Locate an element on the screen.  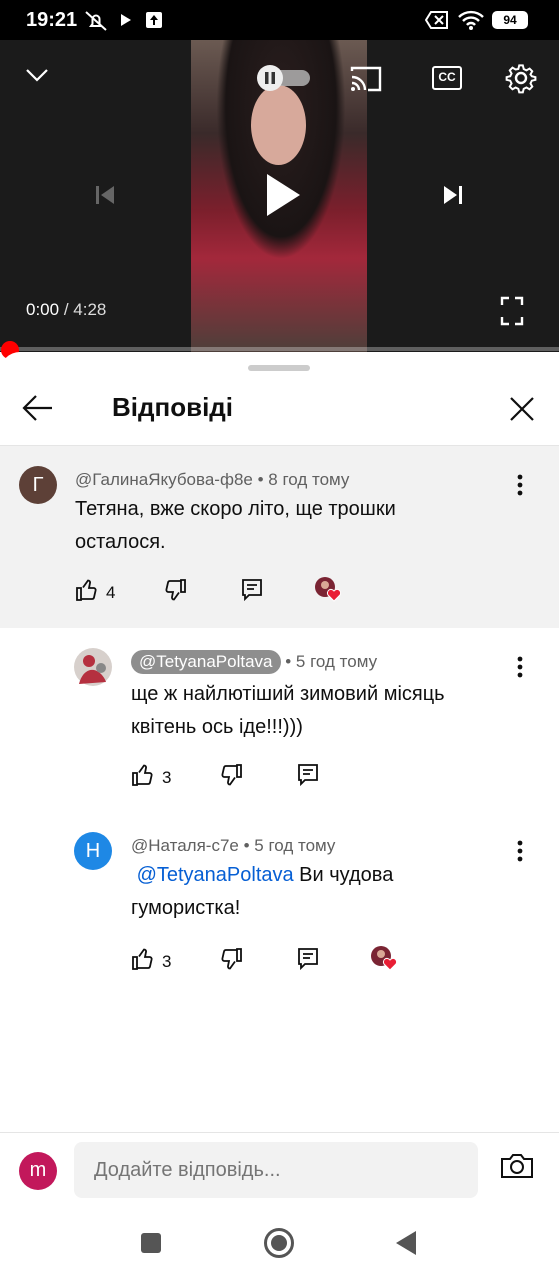
avatar is located at coordinates (93, 667).